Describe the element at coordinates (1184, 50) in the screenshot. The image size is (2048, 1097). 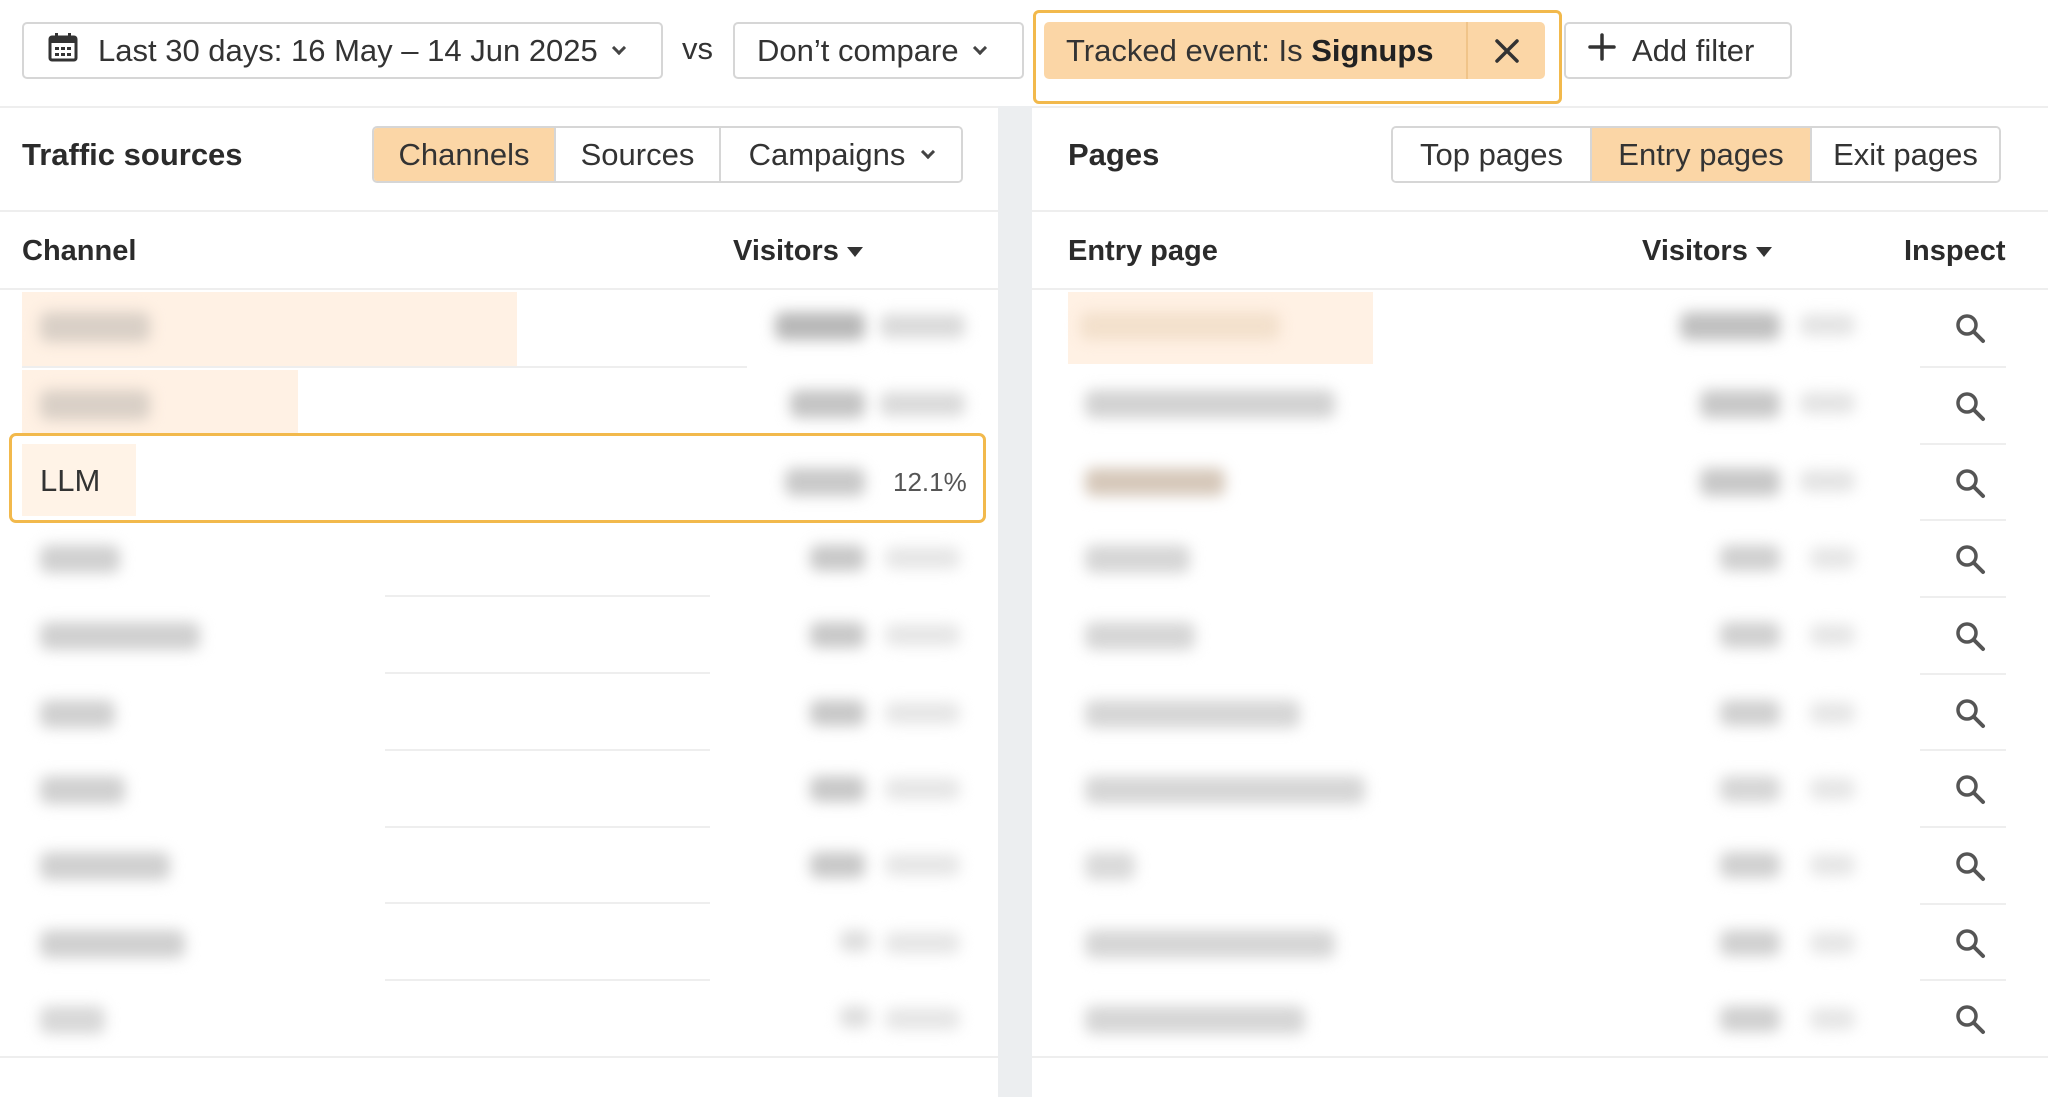
I see `filter-prefix: Tracked event: Is` at that location.